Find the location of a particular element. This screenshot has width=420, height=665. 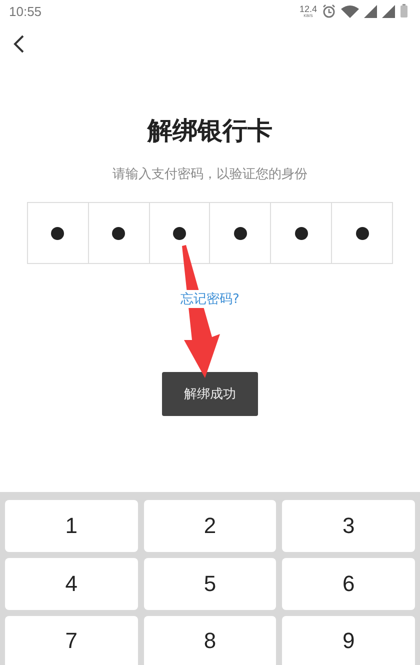

toast-message: 解绑成功 is located at coordinates (210, 394).